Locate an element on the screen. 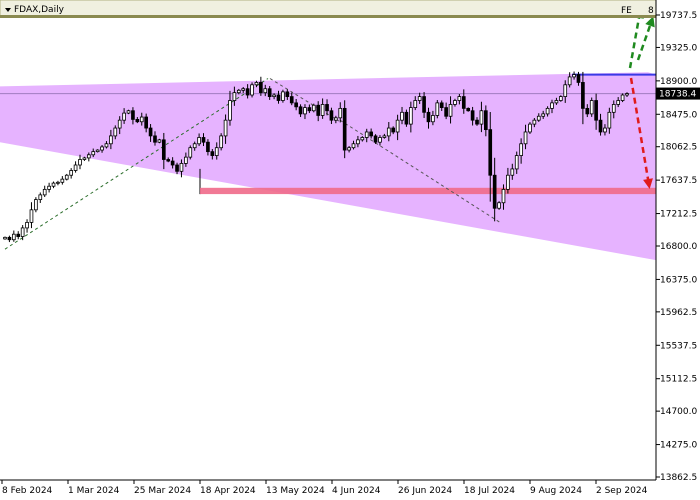 The image size is (700, 500). y-tick-label: 15112.5 is located at coordinates (678, 380).